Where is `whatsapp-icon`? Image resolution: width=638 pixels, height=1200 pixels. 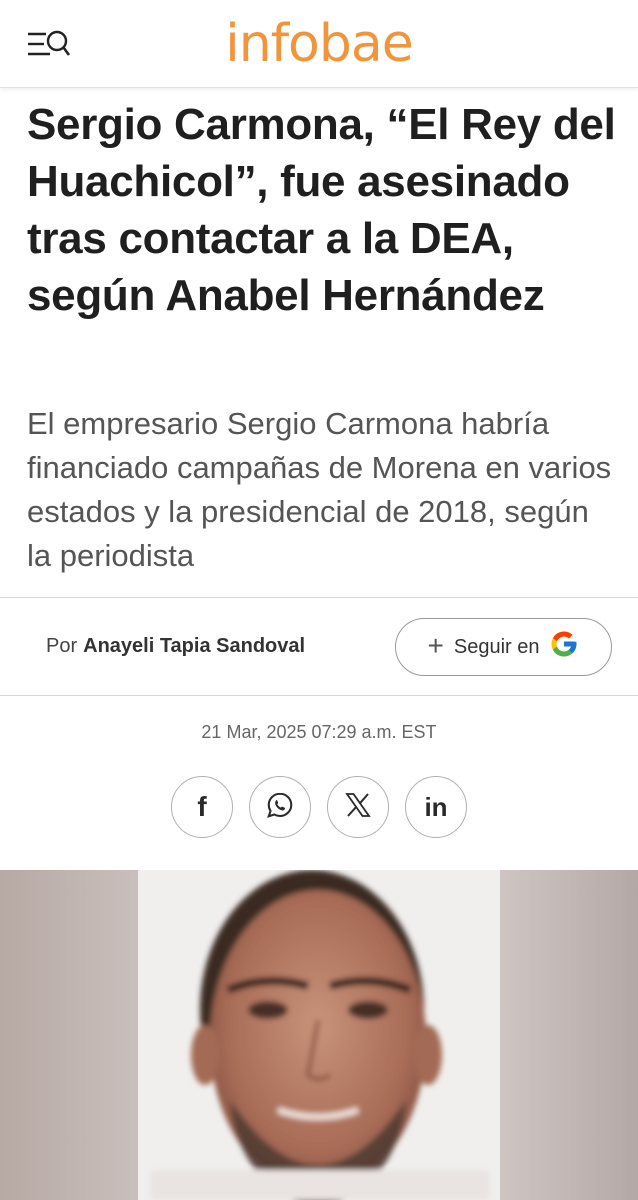
whatsapp-icon is located at coordinates (280, 807).